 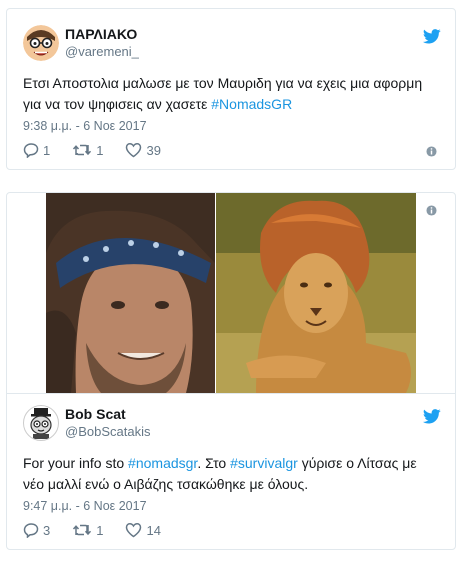 What do you see at coordinates (153, 150) in the screenshot?
I see `like-count: 39` at bounding box center [153, 150].